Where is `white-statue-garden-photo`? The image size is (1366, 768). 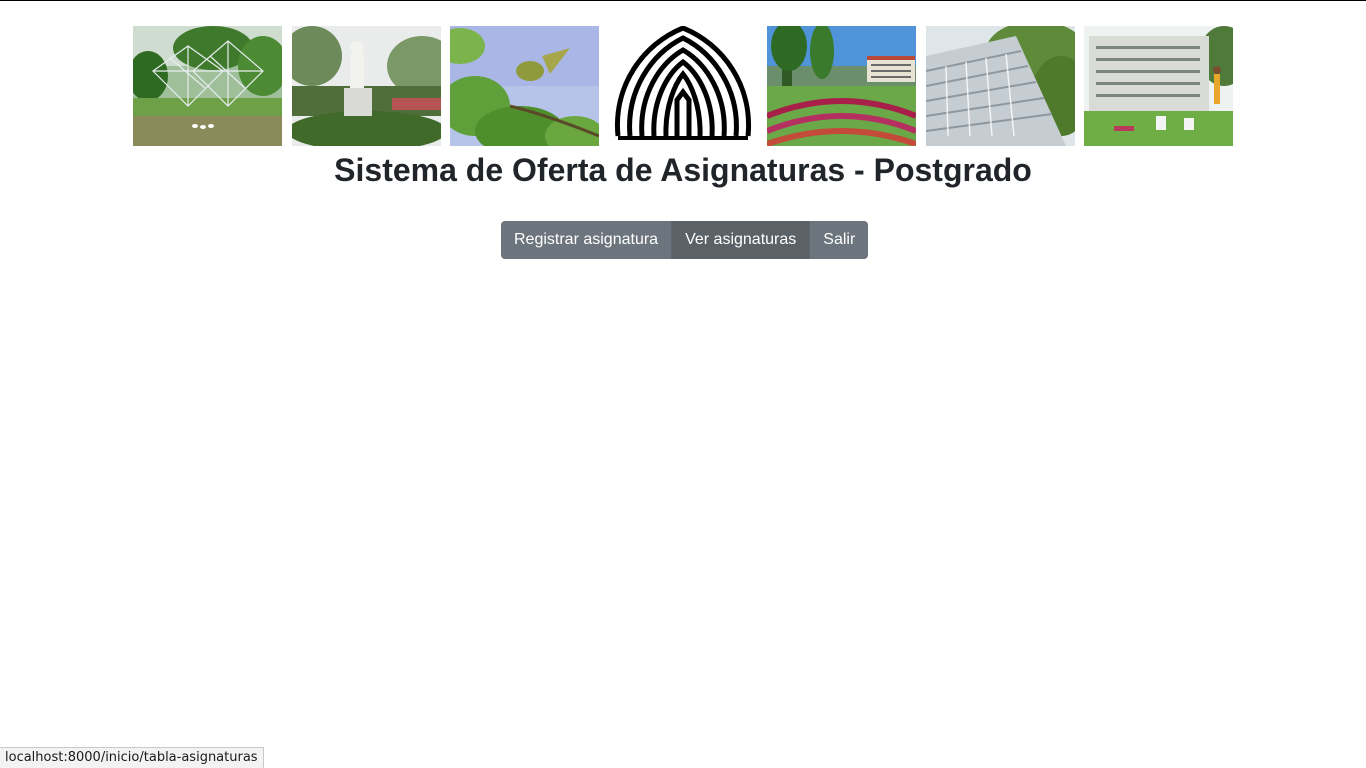
white-statue-garden-photo is located at coordinates (366, 86).